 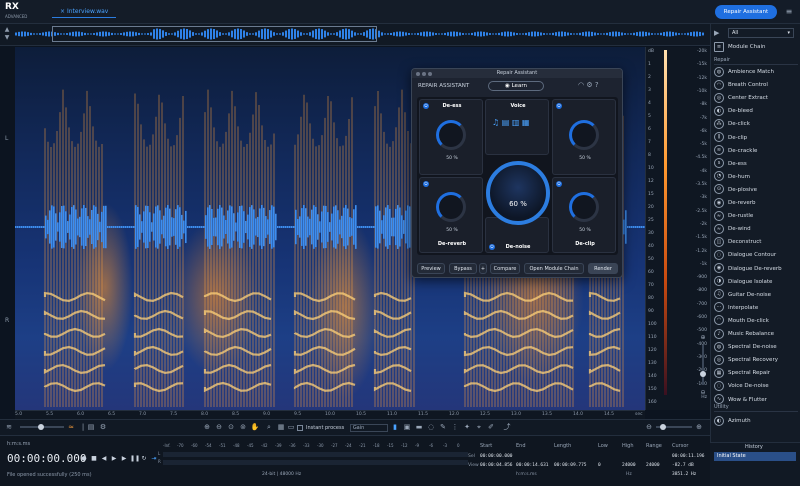 I want to click on module-item-interpolate: ⋯ Interpolate, so click(x=756, y=308).